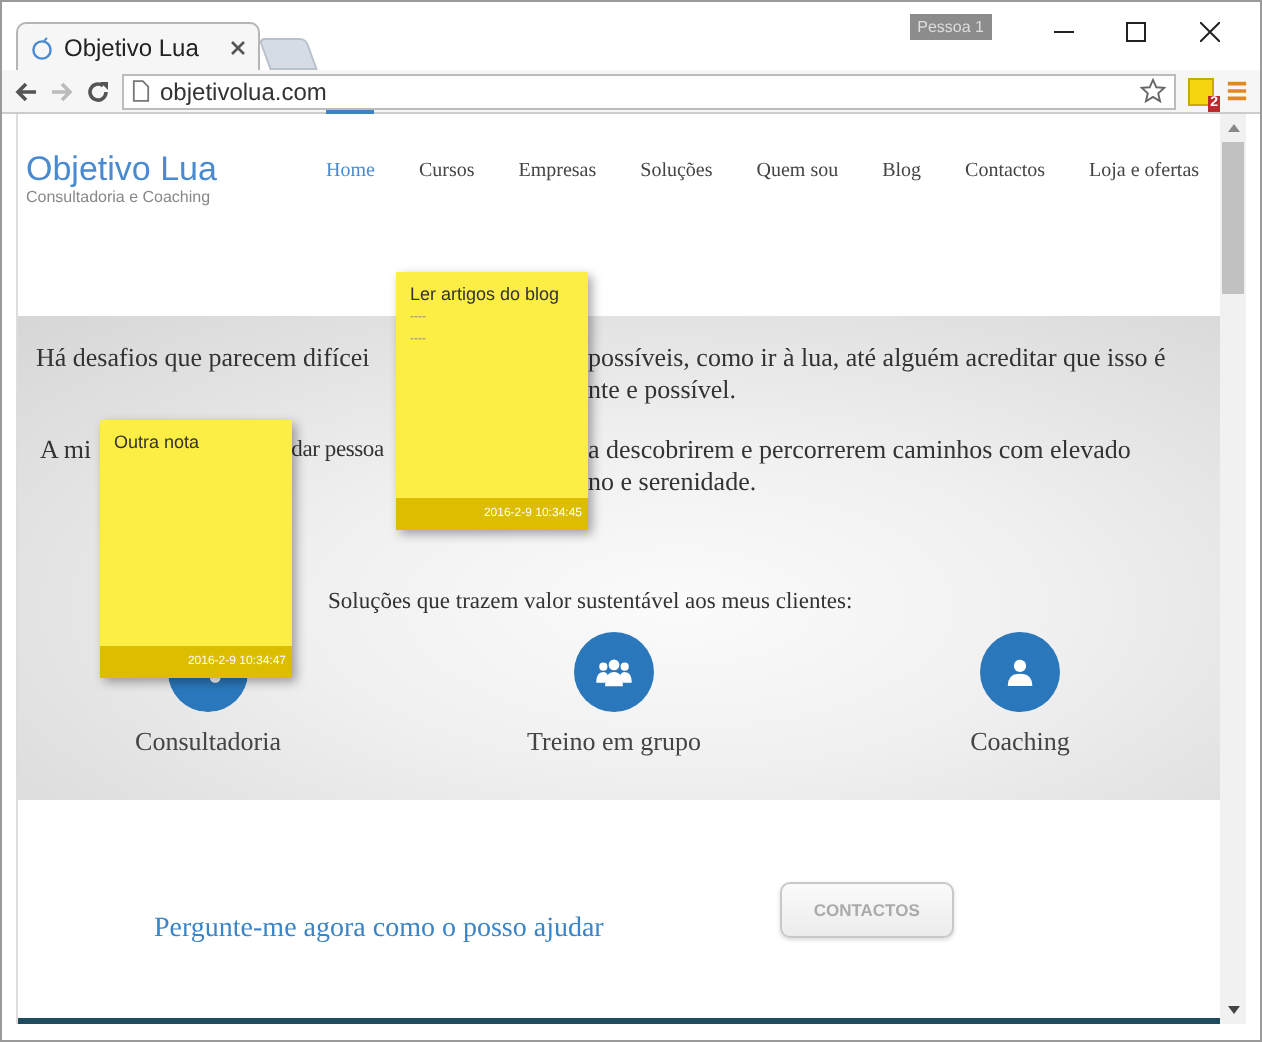 Image resolution: width=1262 pixels, height=1042 pixels. What do you see at coordinates (1144, 146) in the screenshot?
I see `nav-link: Loja e ofertas` at bounding box center [1144, 146].